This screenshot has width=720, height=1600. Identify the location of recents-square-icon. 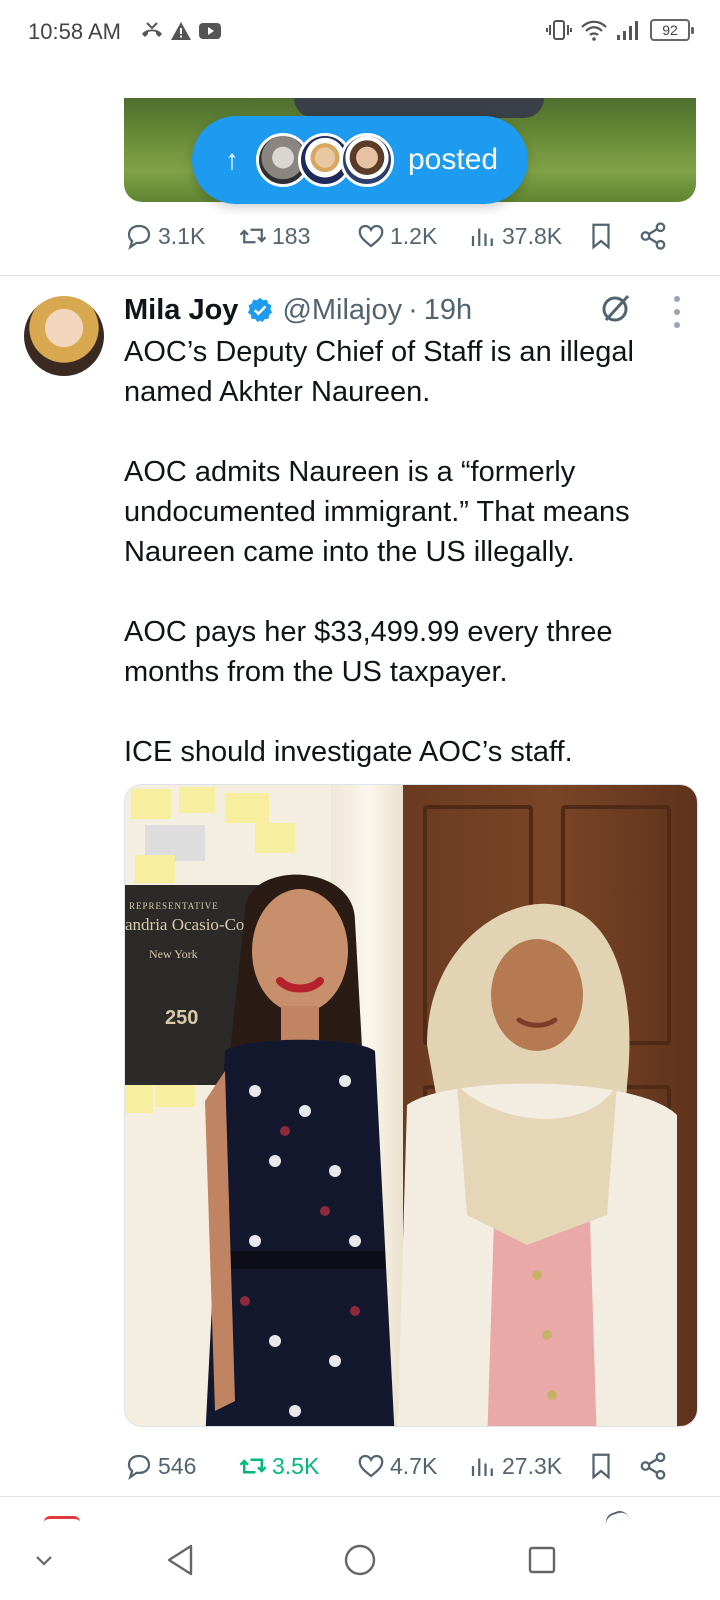
(542, 1560).